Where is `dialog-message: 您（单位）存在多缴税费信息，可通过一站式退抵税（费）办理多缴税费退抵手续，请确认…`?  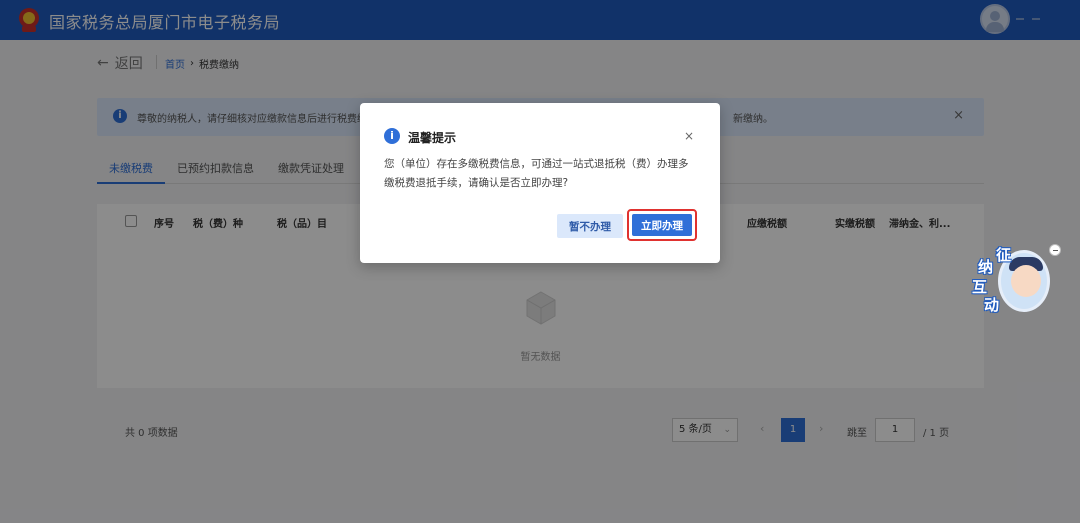 dialog-message: 您（单位）存在多缴税费信息，可通过一站式退抵税（费）办理多缴税费退抵手续，请确认… is located at coordinates (536, 173).